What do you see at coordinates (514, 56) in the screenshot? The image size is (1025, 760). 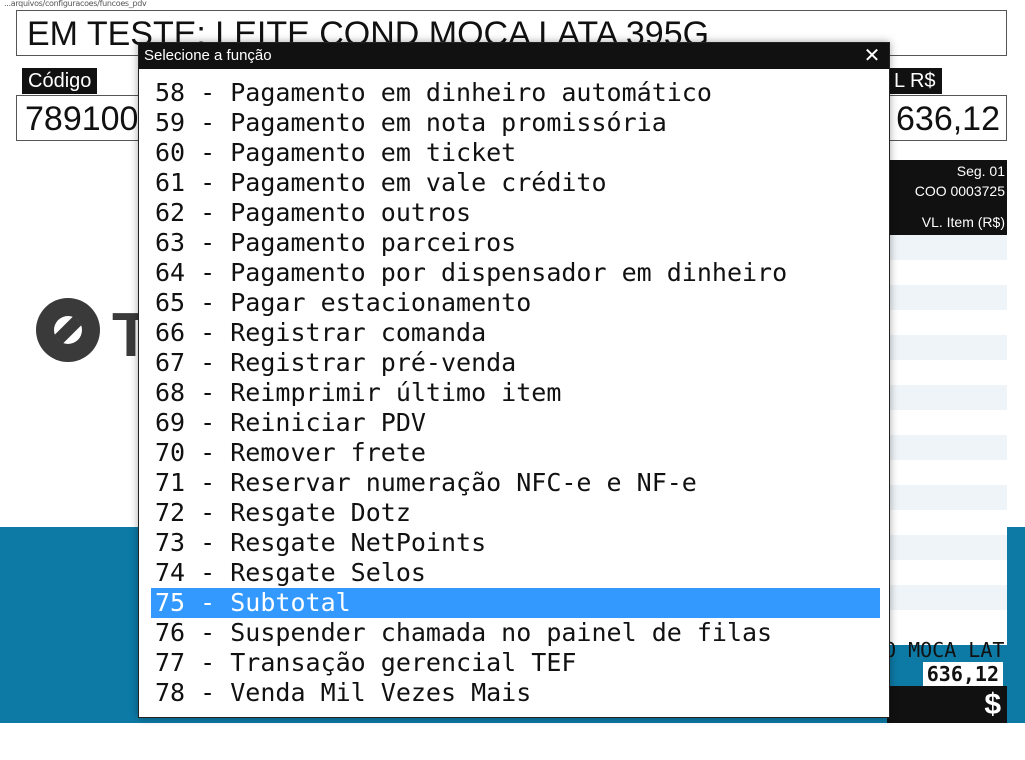 I see `dialog-title-bar: Selecione a função ✕` at bounding box center [514, 56].